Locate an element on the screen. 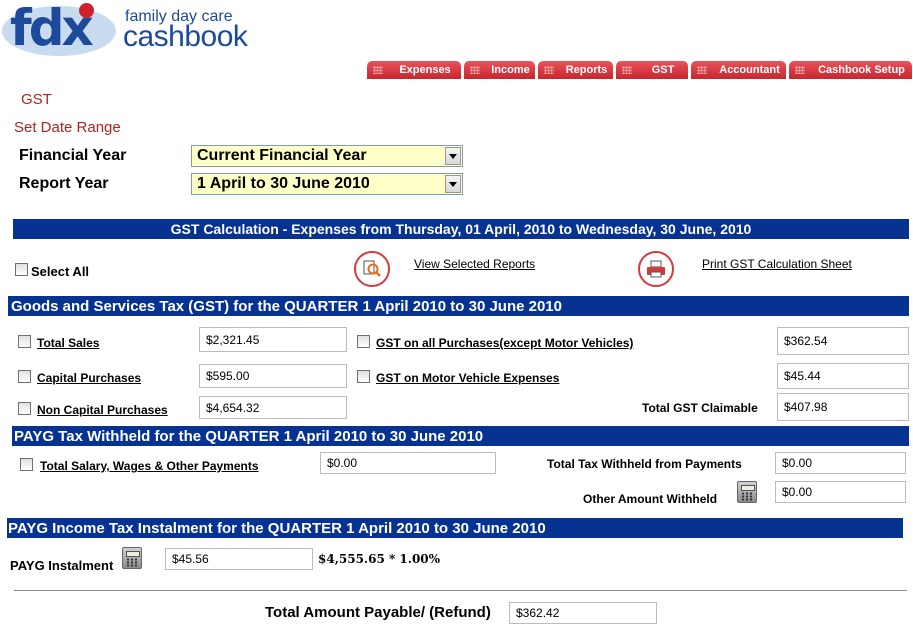 Image resolution: width=913 pixels, height=632 pixels. total-tax-withheld-field: $0.00 is located at coordinates (840, 463).